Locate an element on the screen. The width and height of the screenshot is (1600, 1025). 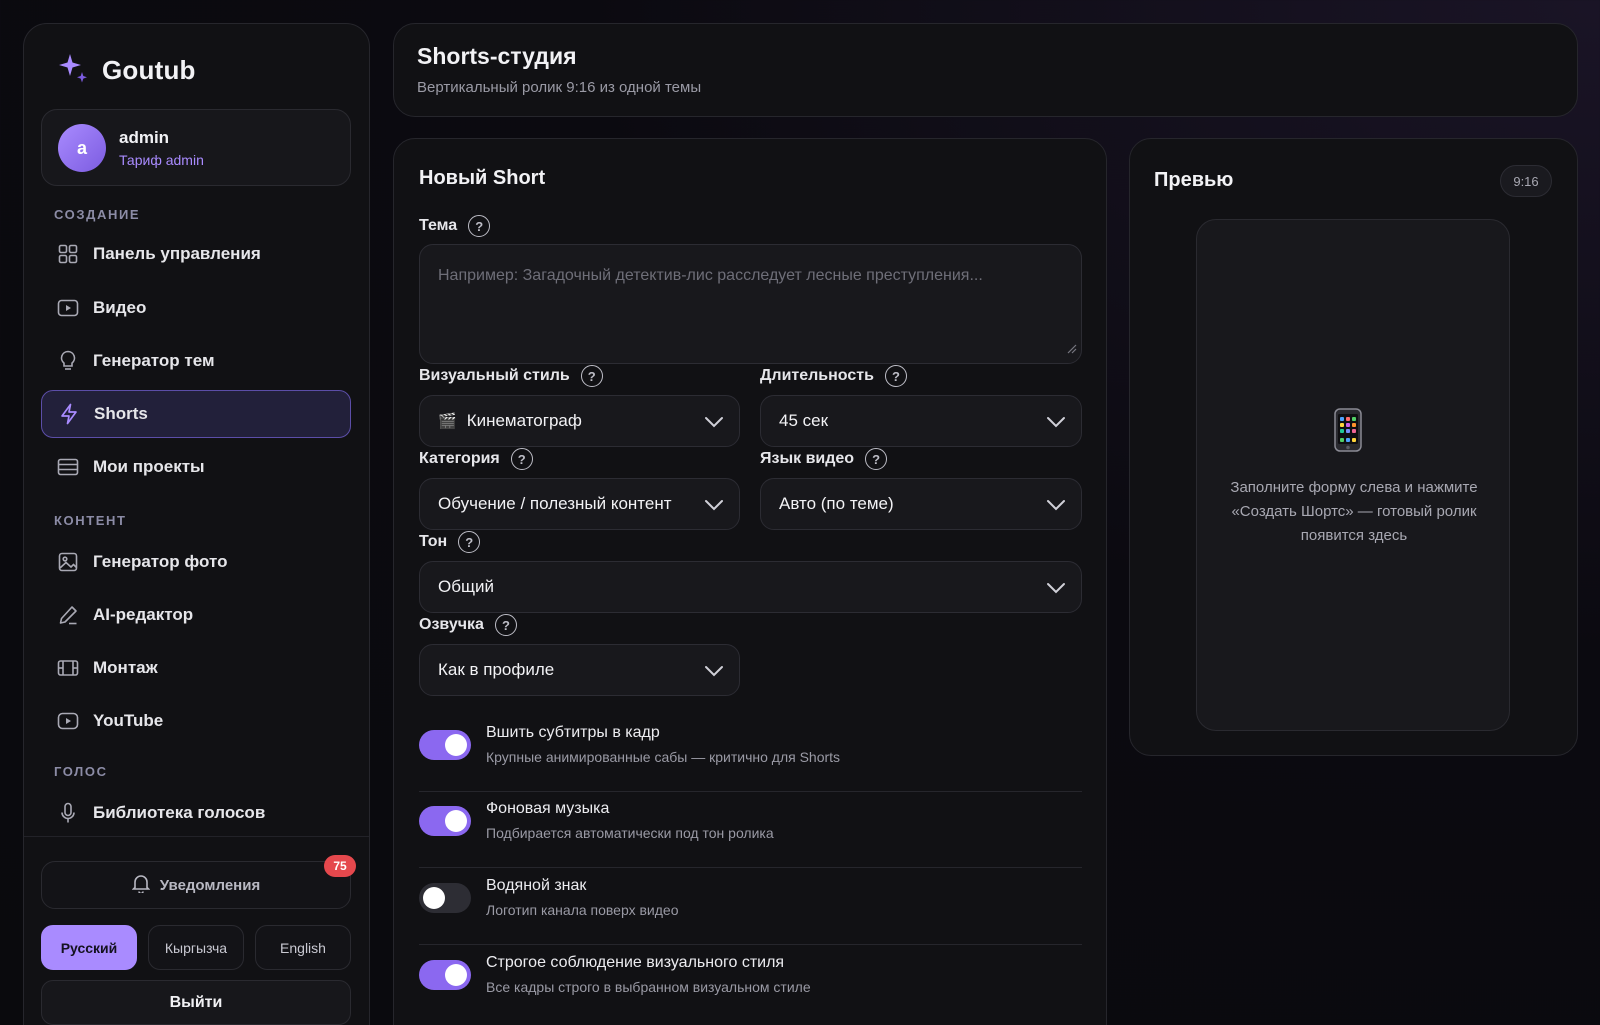
sidebar-item-label: Монтаж is located at coordinates (125, 667).